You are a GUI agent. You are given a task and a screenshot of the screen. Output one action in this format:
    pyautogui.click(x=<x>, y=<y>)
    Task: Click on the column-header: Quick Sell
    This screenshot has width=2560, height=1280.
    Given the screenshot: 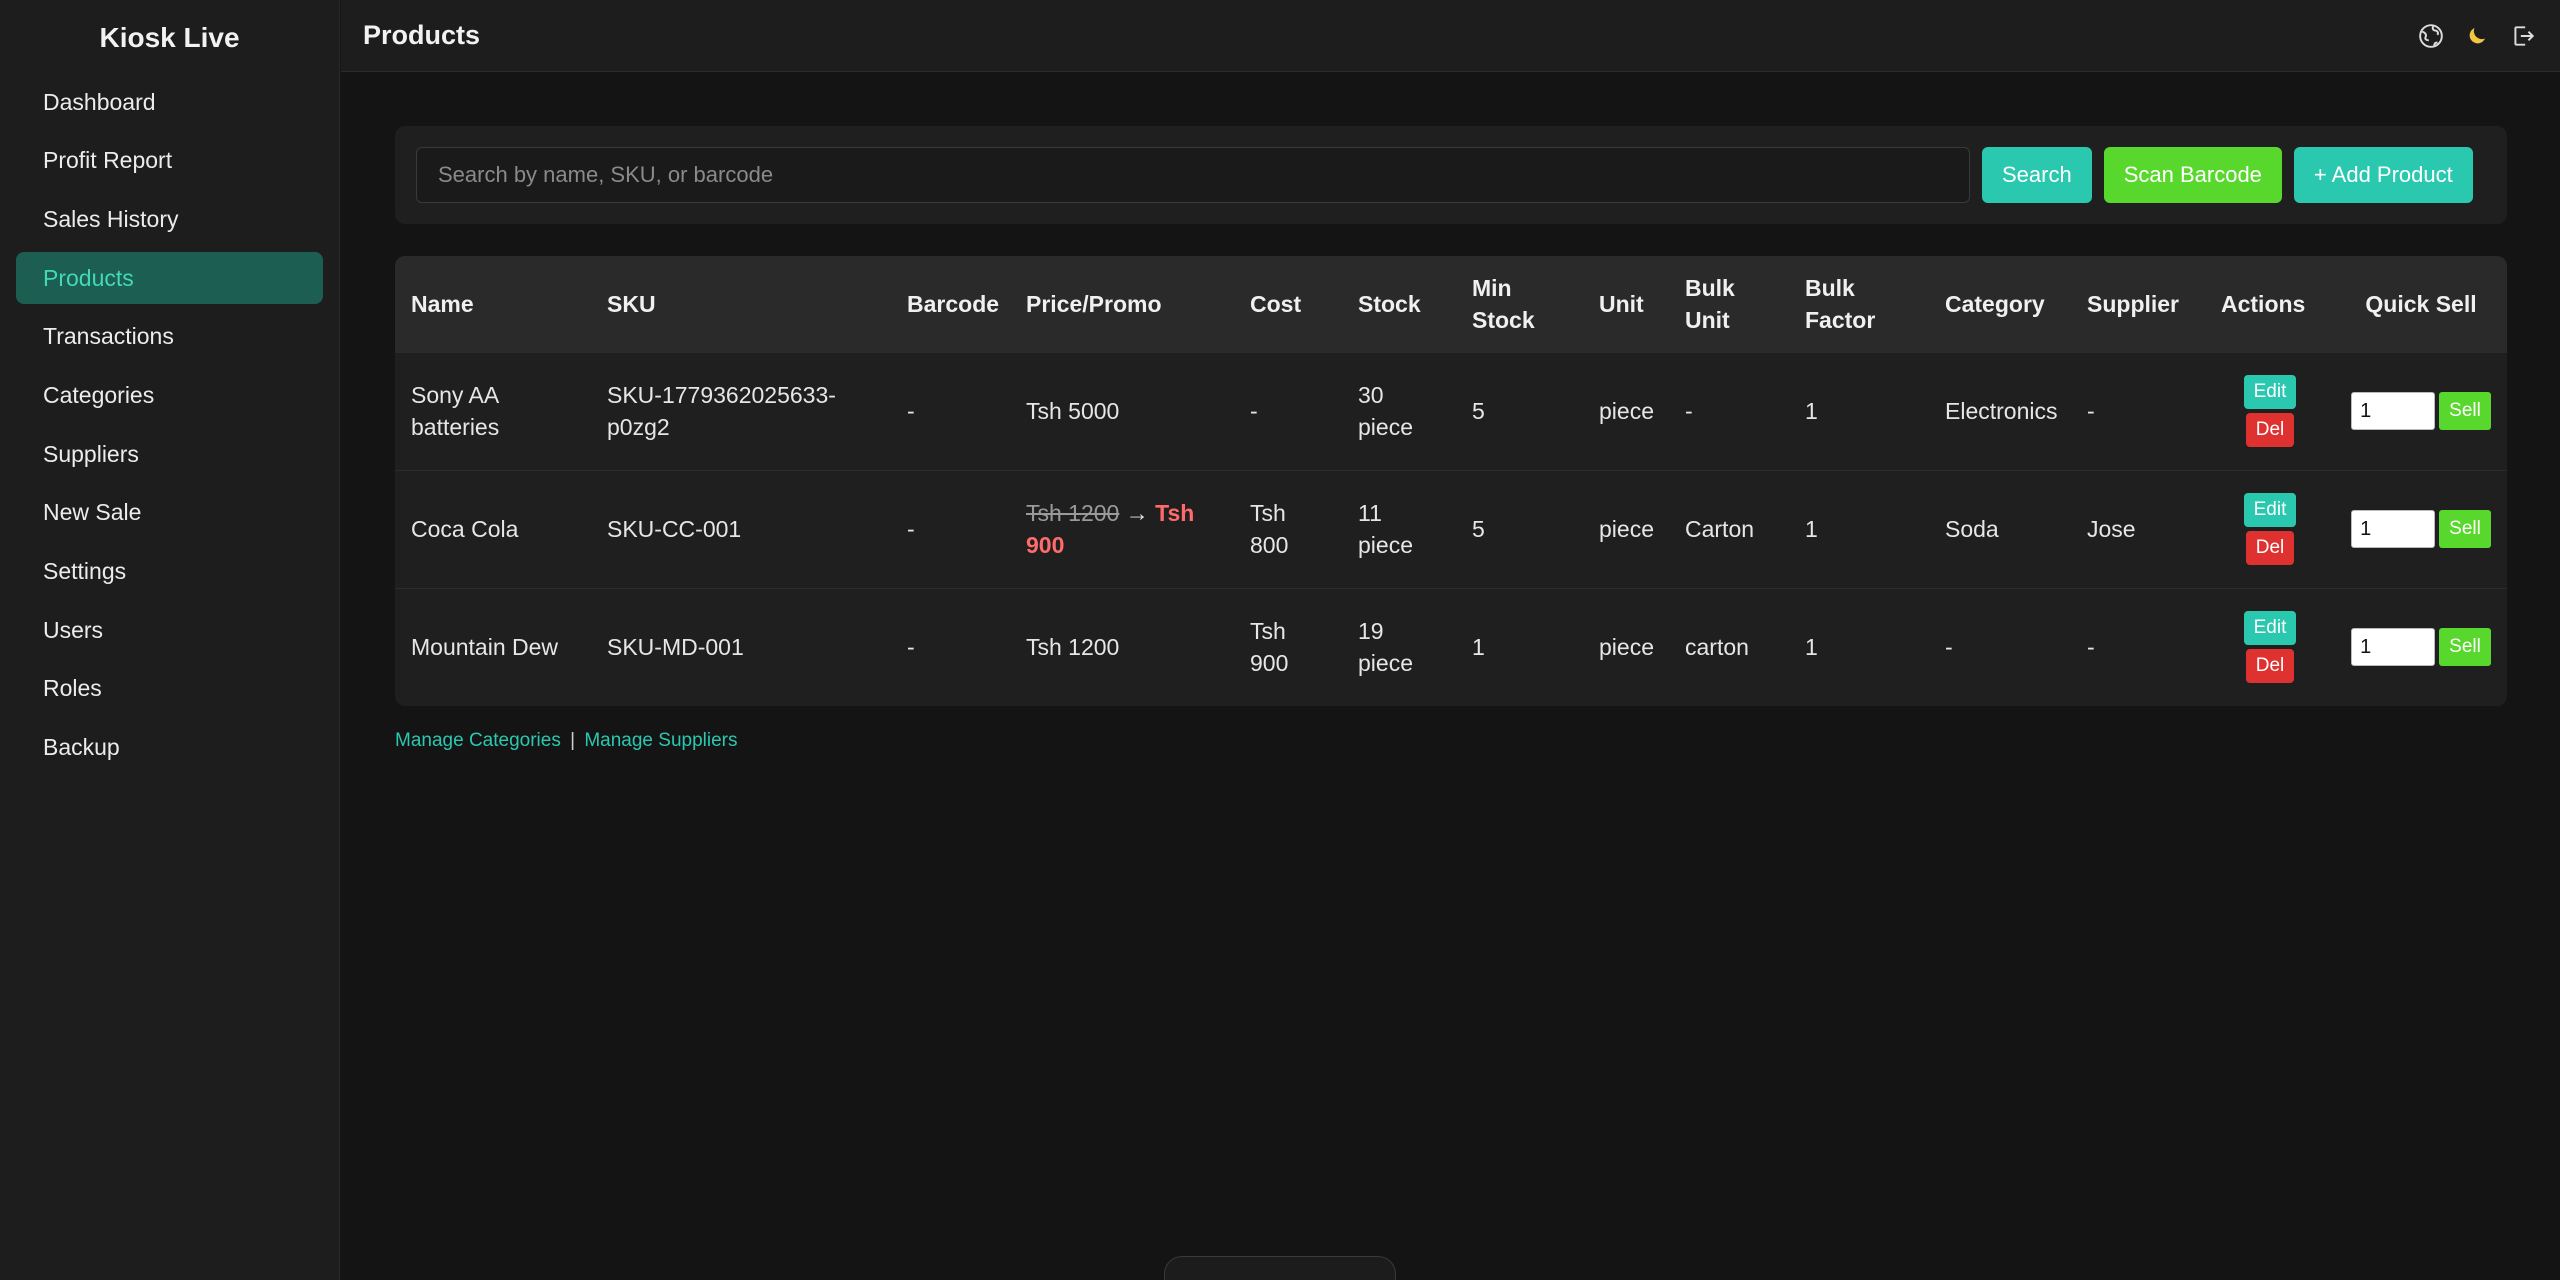 What is the action you would take?
    pyautogui.click(x=2421, y=304)
    